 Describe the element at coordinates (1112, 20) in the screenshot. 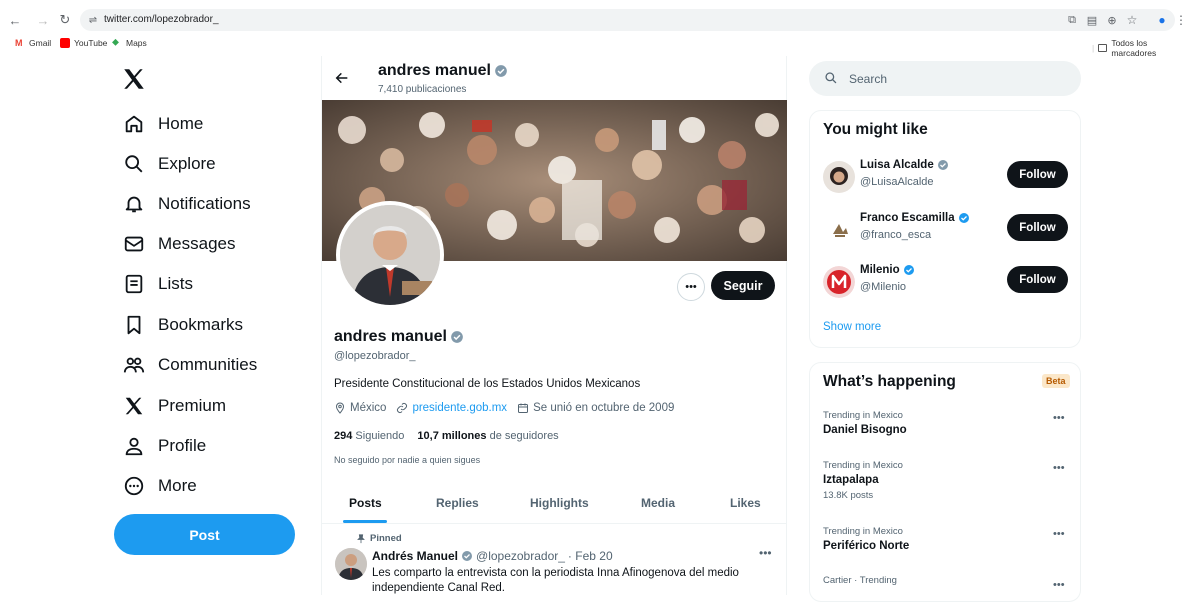

I see `zoom-icon: ⊕` at that location.